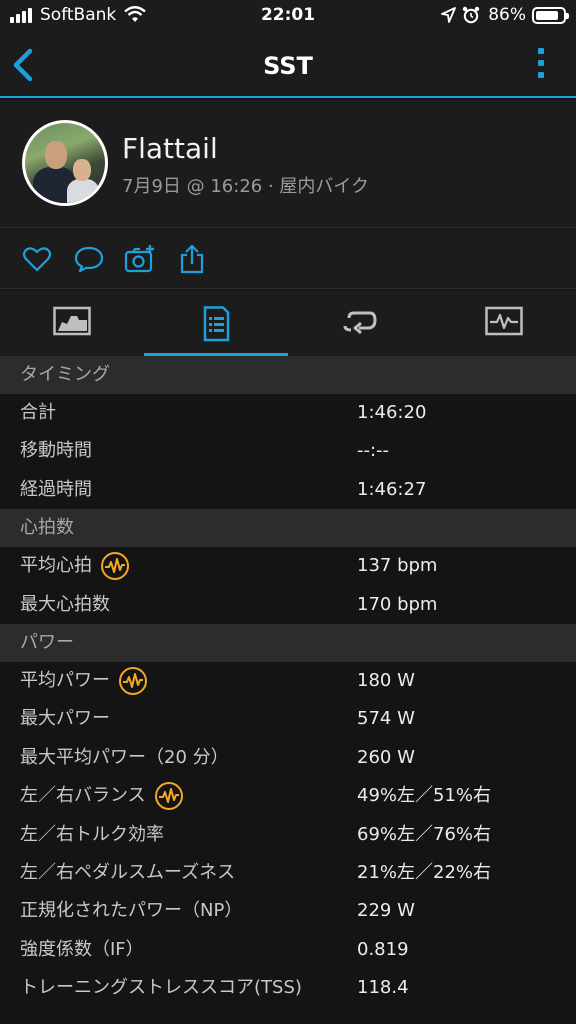 This screenshot has width=576, height=1024. What do you see at coordinates (288, 834) in the screenshot?
I see `stat-row: 左／右トルク効率 69%左／76%右` at bounding box center [288, 834].